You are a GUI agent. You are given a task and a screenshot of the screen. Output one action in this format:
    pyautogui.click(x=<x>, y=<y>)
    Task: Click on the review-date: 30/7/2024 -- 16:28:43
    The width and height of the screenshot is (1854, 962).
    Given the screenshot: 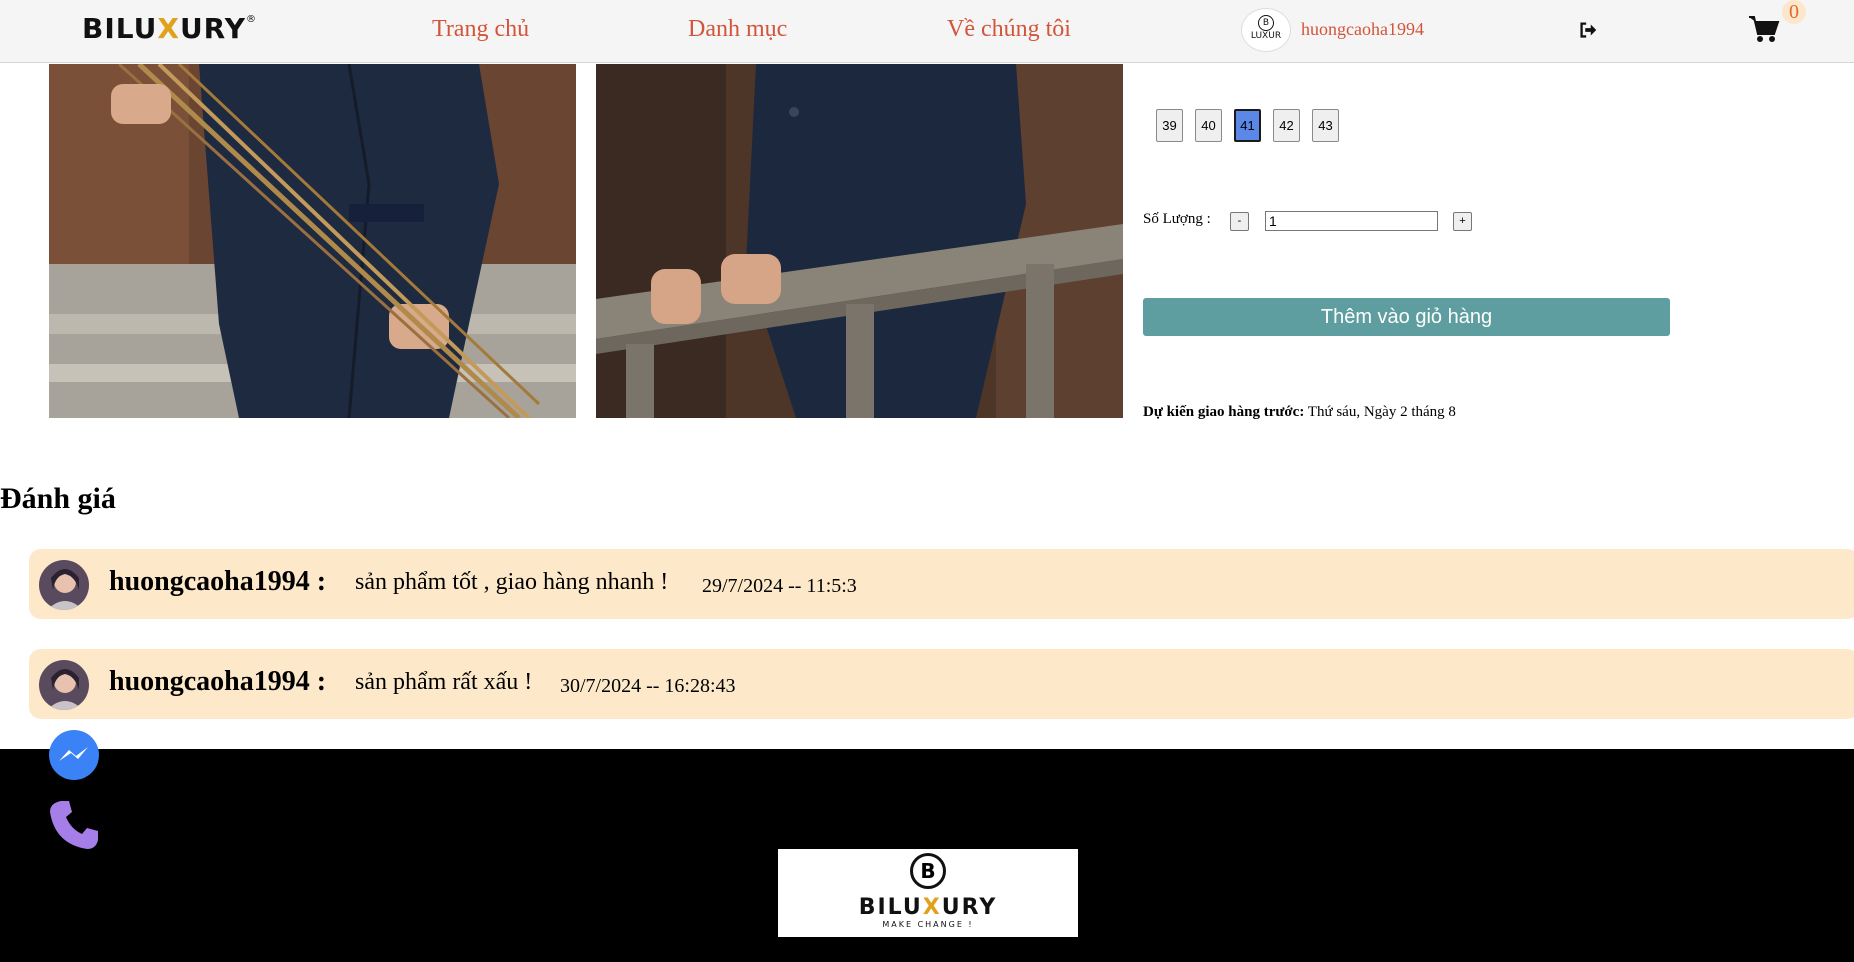 What is the action you would take?
    pyautogui.click(x=648, y=686)
    